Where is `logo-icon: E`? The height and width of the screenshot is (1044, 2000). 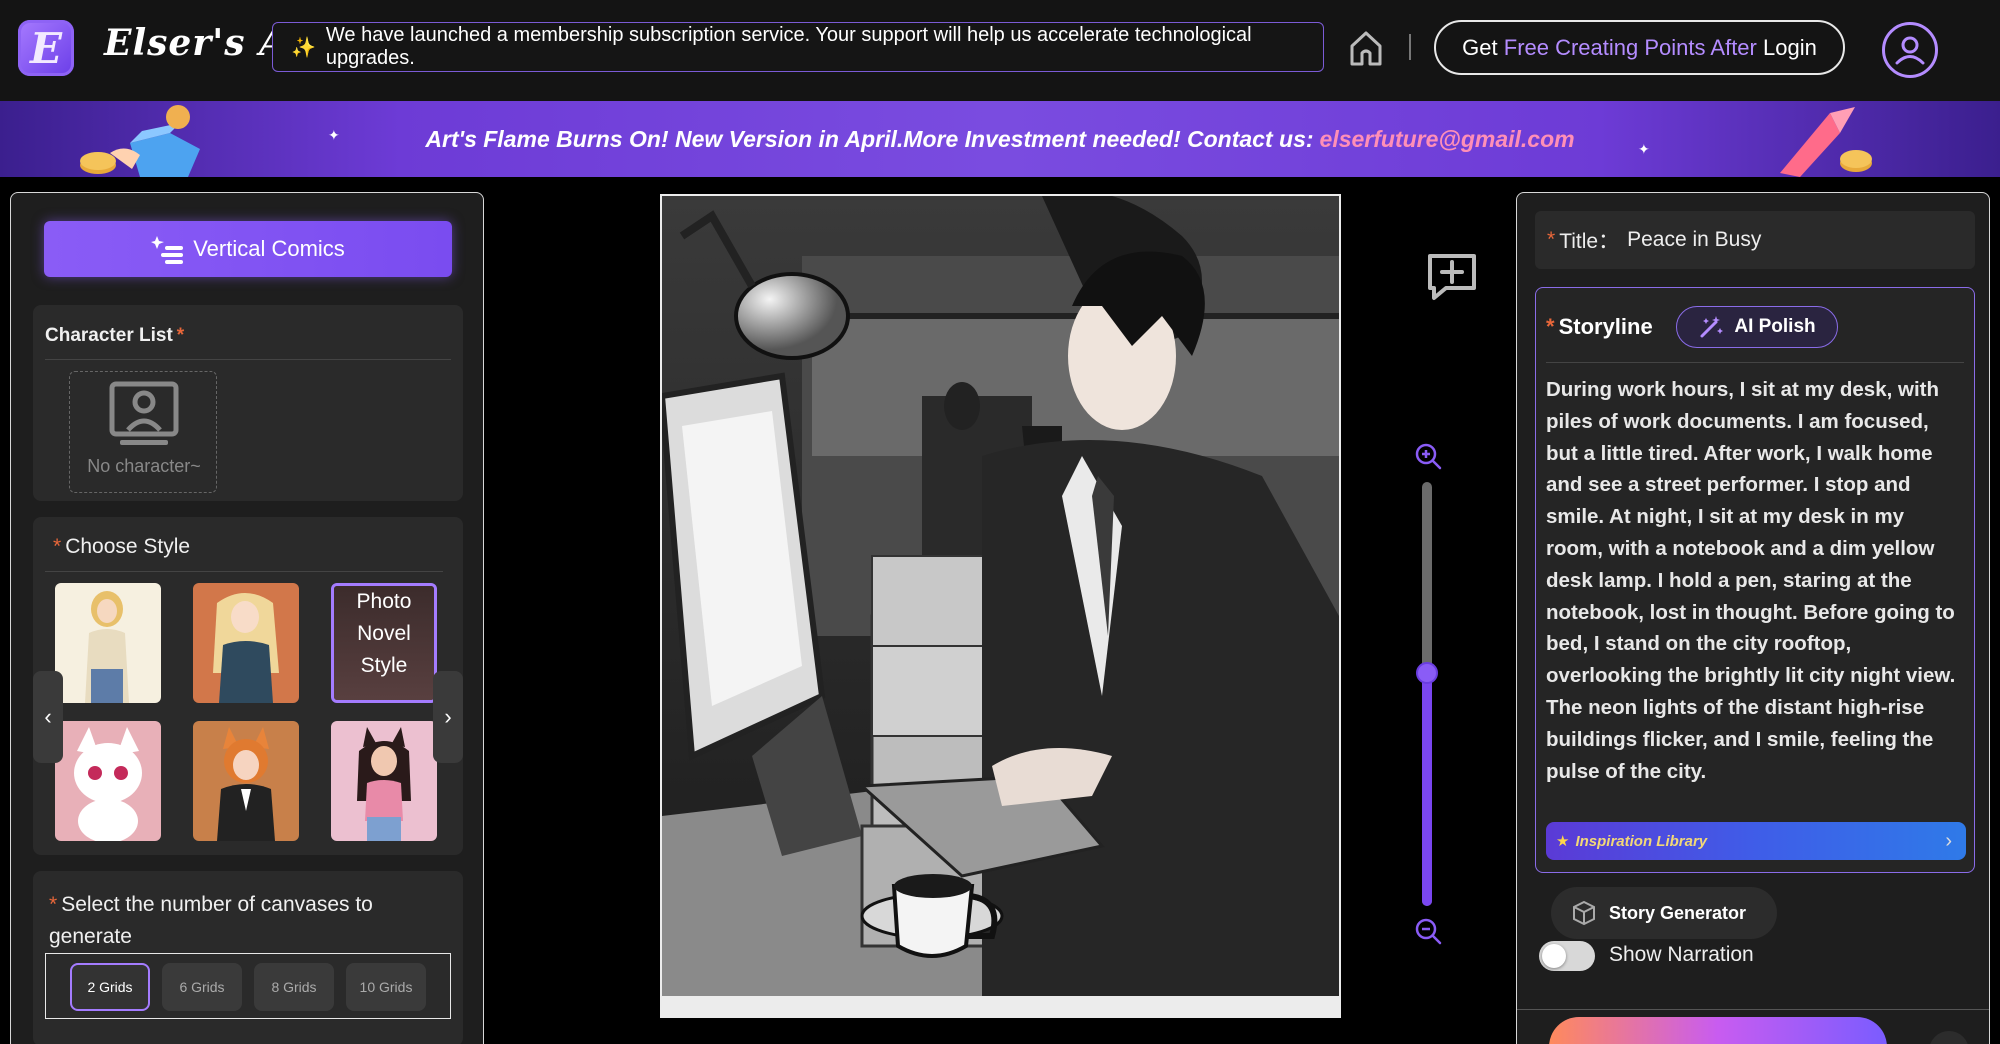
logo-icon: E is located at coordinates (46, 48).